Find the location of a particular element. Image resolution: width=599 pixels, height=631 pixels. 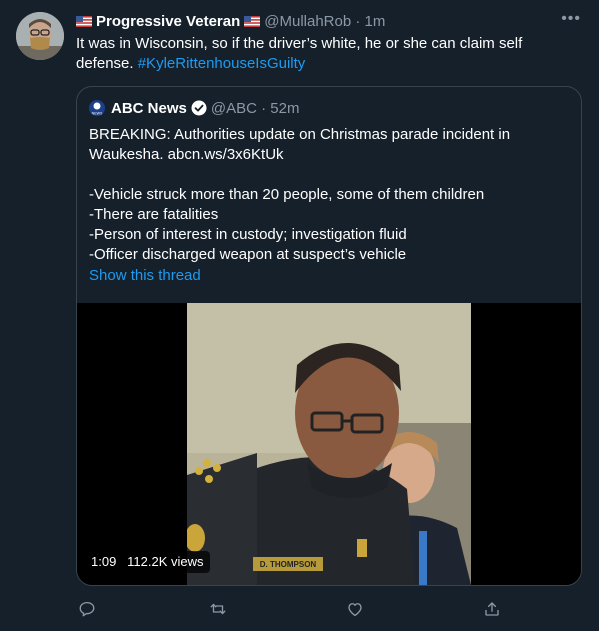

abc-logo-text: NEWS is located at coordinates (97, 114).